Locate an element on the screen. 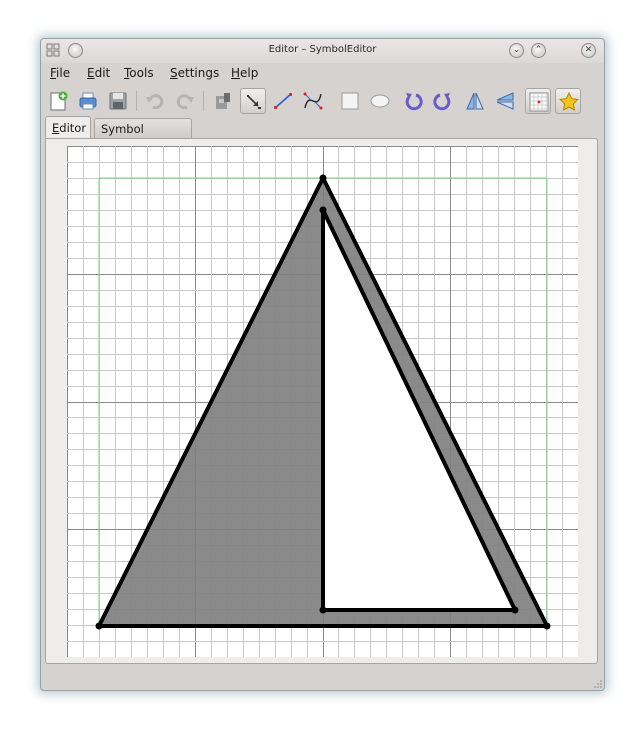 The width and height of the screenshot is (643, 731). ellipse-tool-button is located at coordinates (380, 101).